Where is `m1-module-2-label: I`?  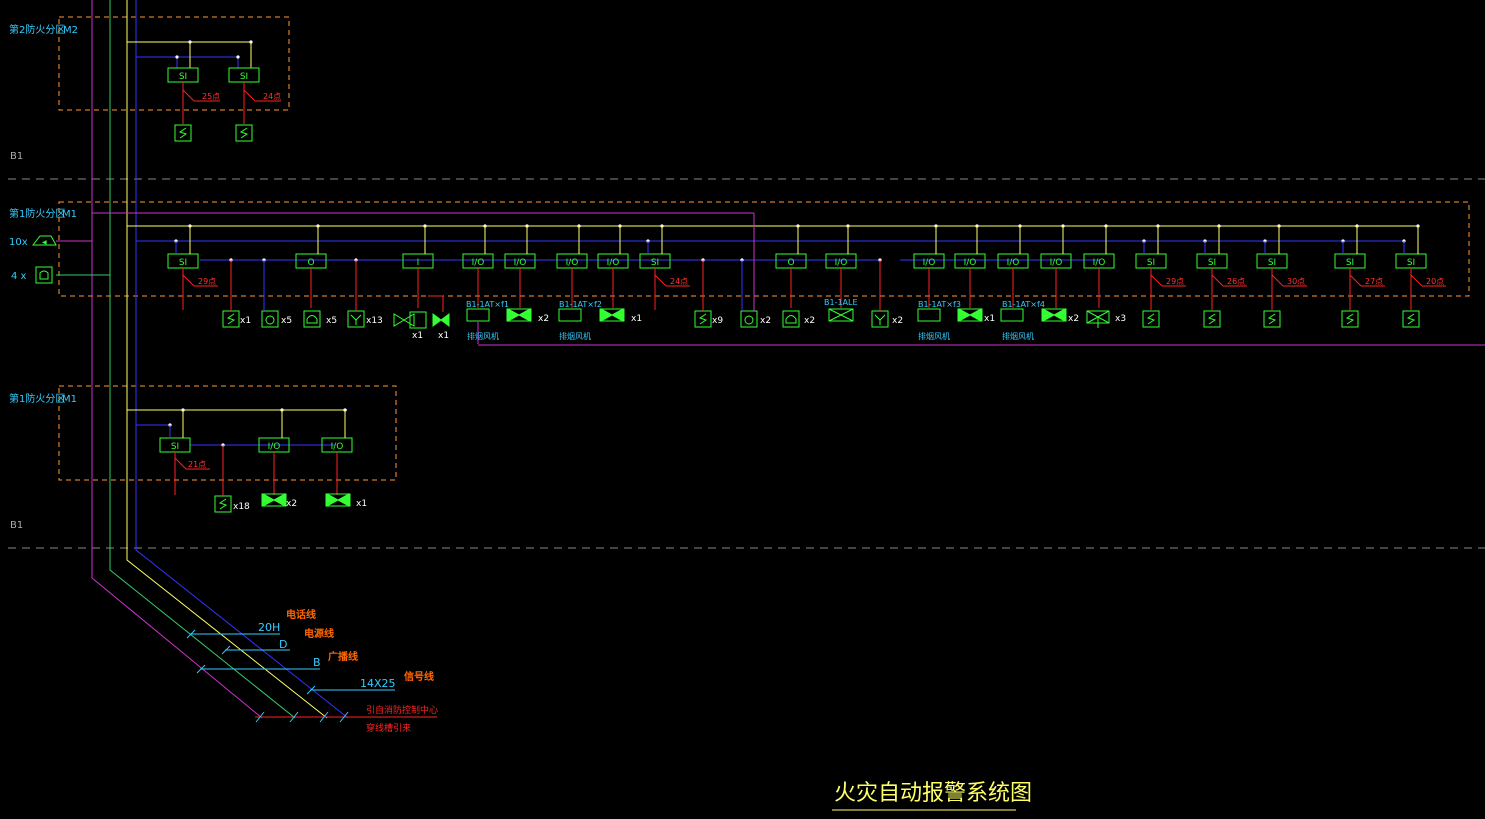
m1-module-2-label: I is located at coordinates (418, 263).